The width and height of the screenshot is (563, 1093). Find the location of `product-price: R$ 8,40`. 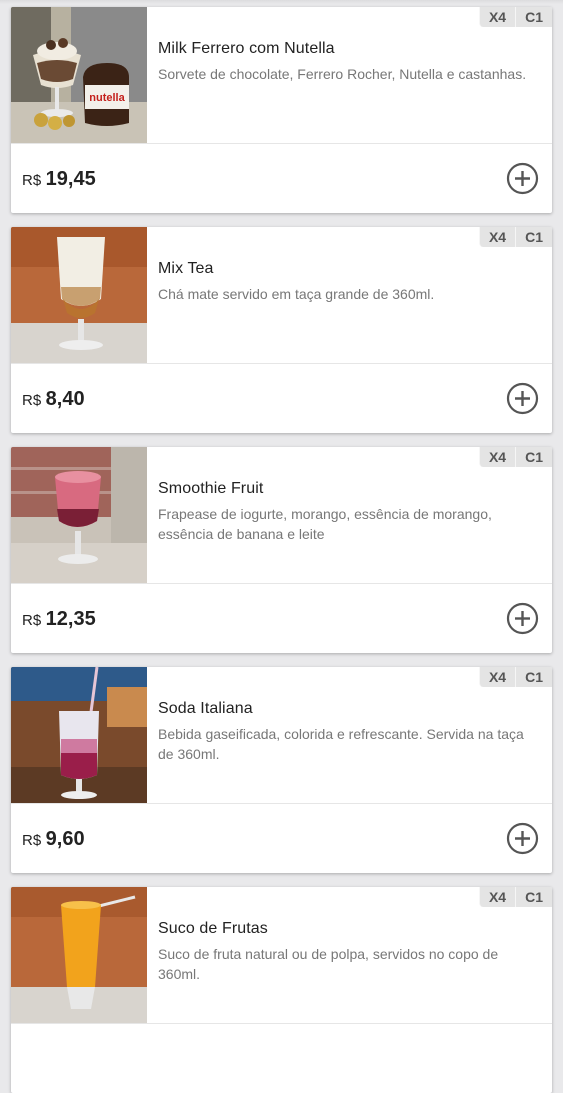

product-price: R$ 8,40 is located at coordinates (53, 399).